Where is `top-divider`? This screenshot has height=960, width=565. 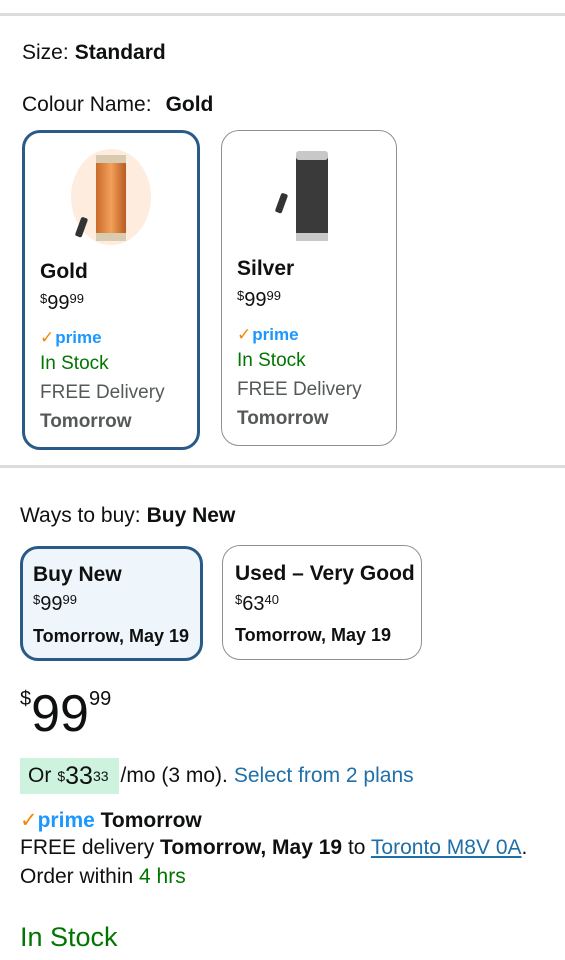
top-divider is located at coordinates (282, 14).